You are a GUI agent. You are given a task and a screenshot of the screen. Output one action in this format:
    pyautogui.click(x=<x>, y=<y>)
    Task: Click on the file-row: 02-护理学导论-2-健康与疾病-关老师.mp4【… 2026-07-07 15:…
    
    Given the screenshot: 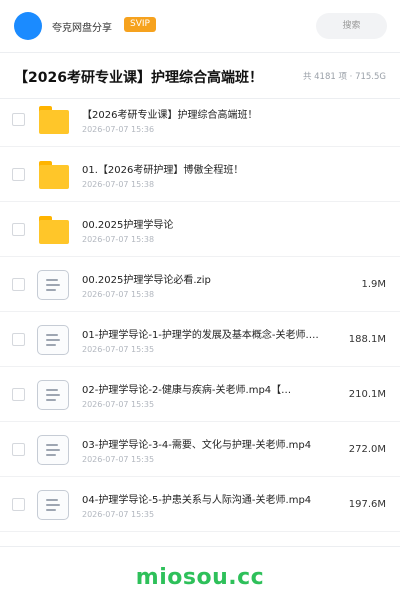 What is the action you would take?
    pyautogui.click(x=200, y=394)
    